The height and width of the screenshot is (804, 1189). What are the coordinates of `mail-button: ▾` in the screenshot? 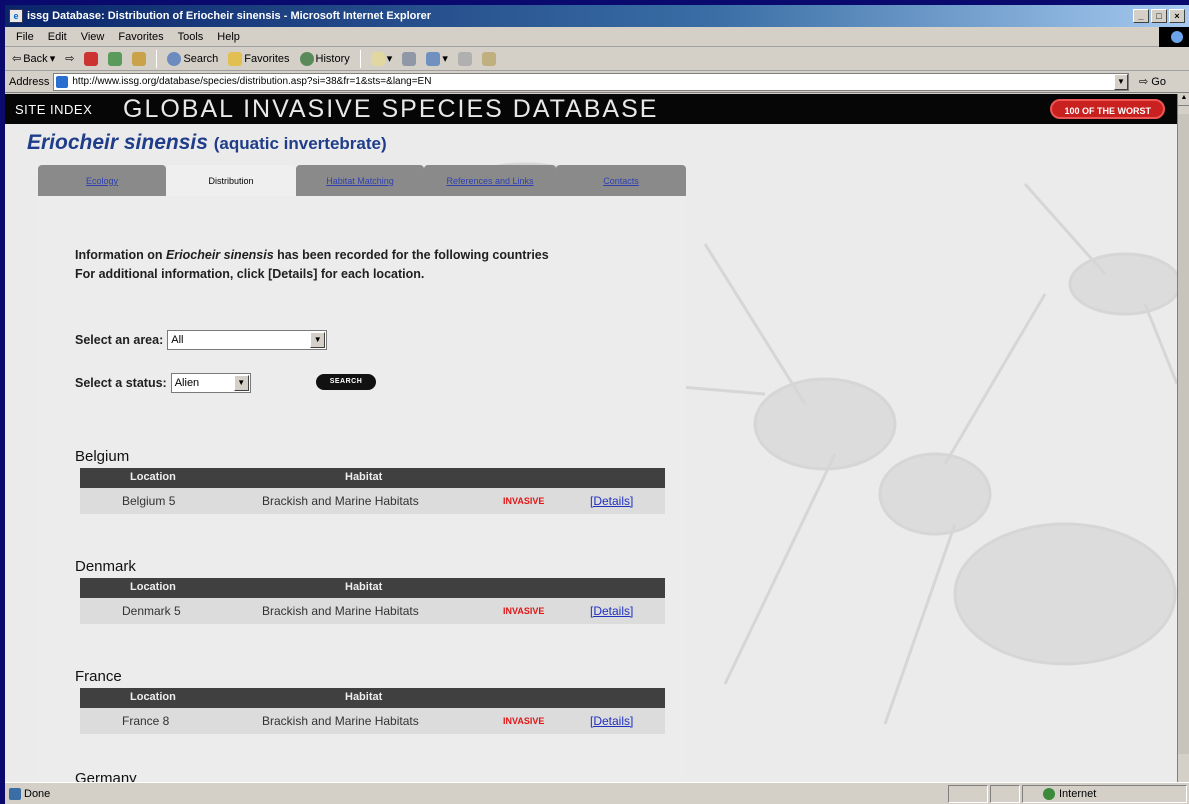 It's located at (382, 58).